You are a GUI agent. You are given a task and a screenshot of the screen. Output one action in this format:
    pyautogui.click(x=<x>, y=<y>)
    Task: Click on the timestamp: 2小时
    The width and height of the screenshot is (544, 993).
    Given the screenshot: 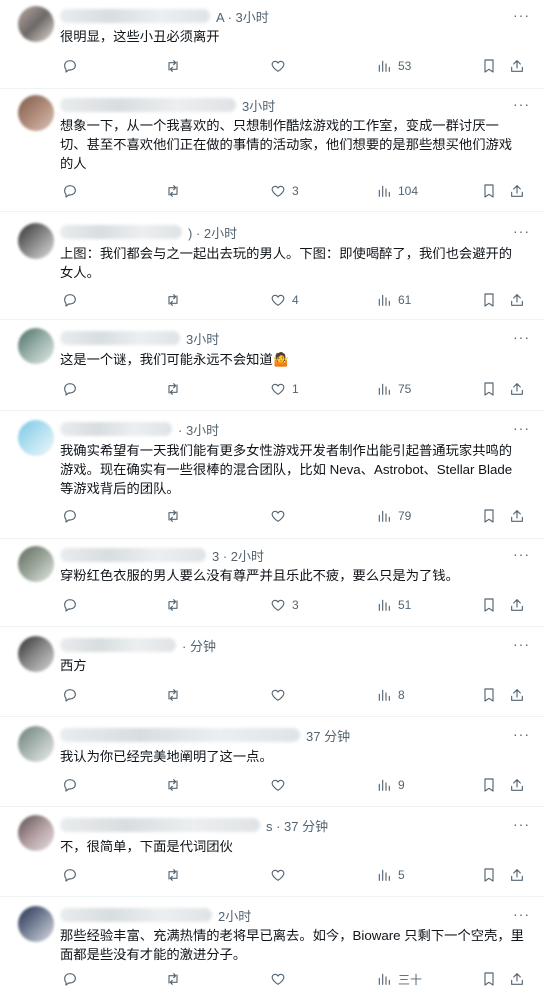 What is the action you would take?
    pyautogui.click(x=234, y=915)
    